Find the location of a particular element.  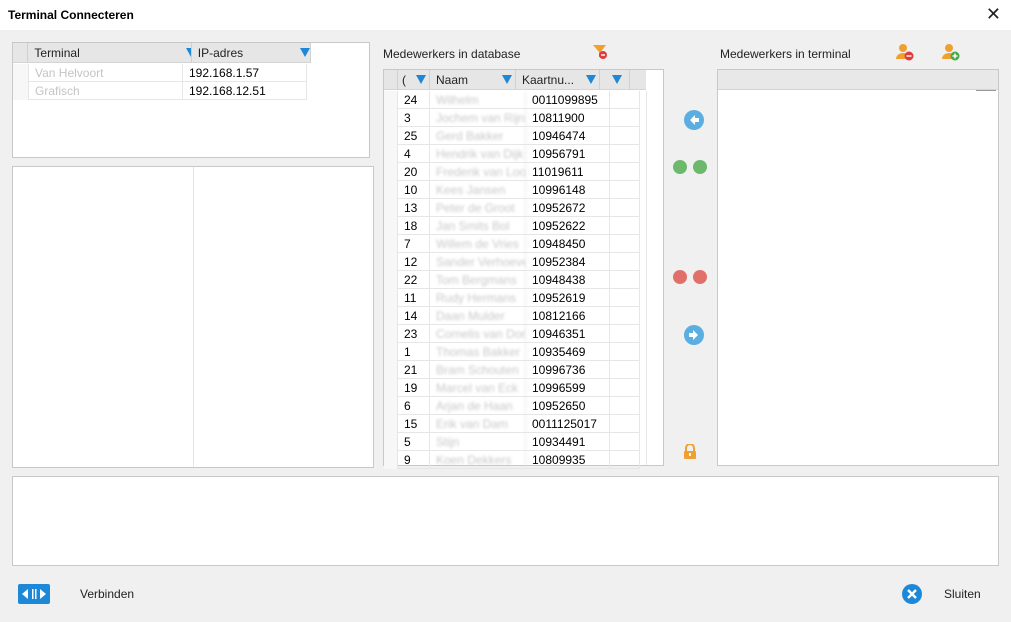

add-selected-button is located at coordinates (700, 167).